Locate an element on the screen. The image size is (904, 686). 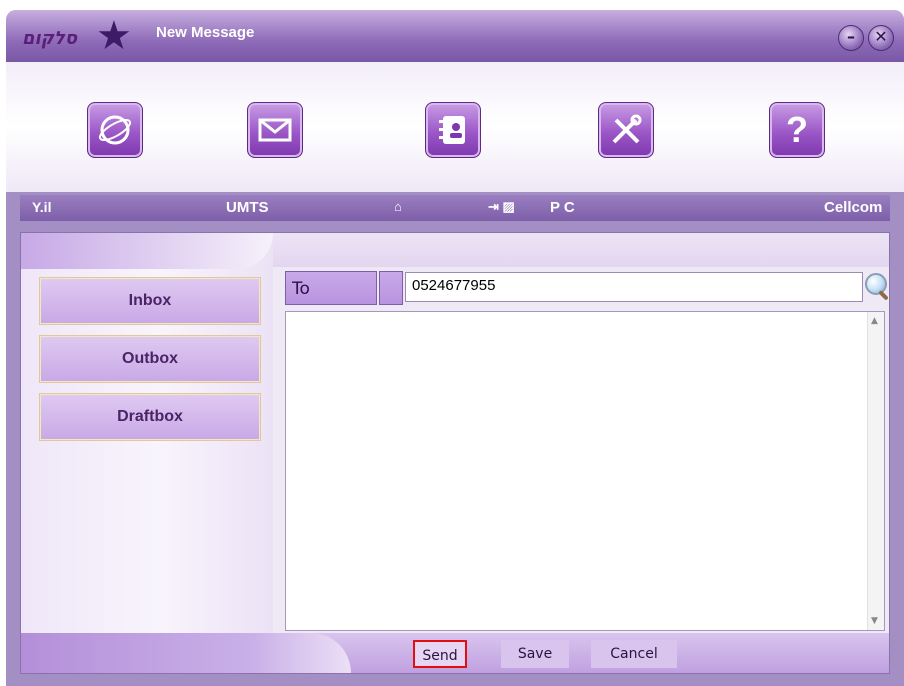
tools-icon is located at coordinates (627, 129).